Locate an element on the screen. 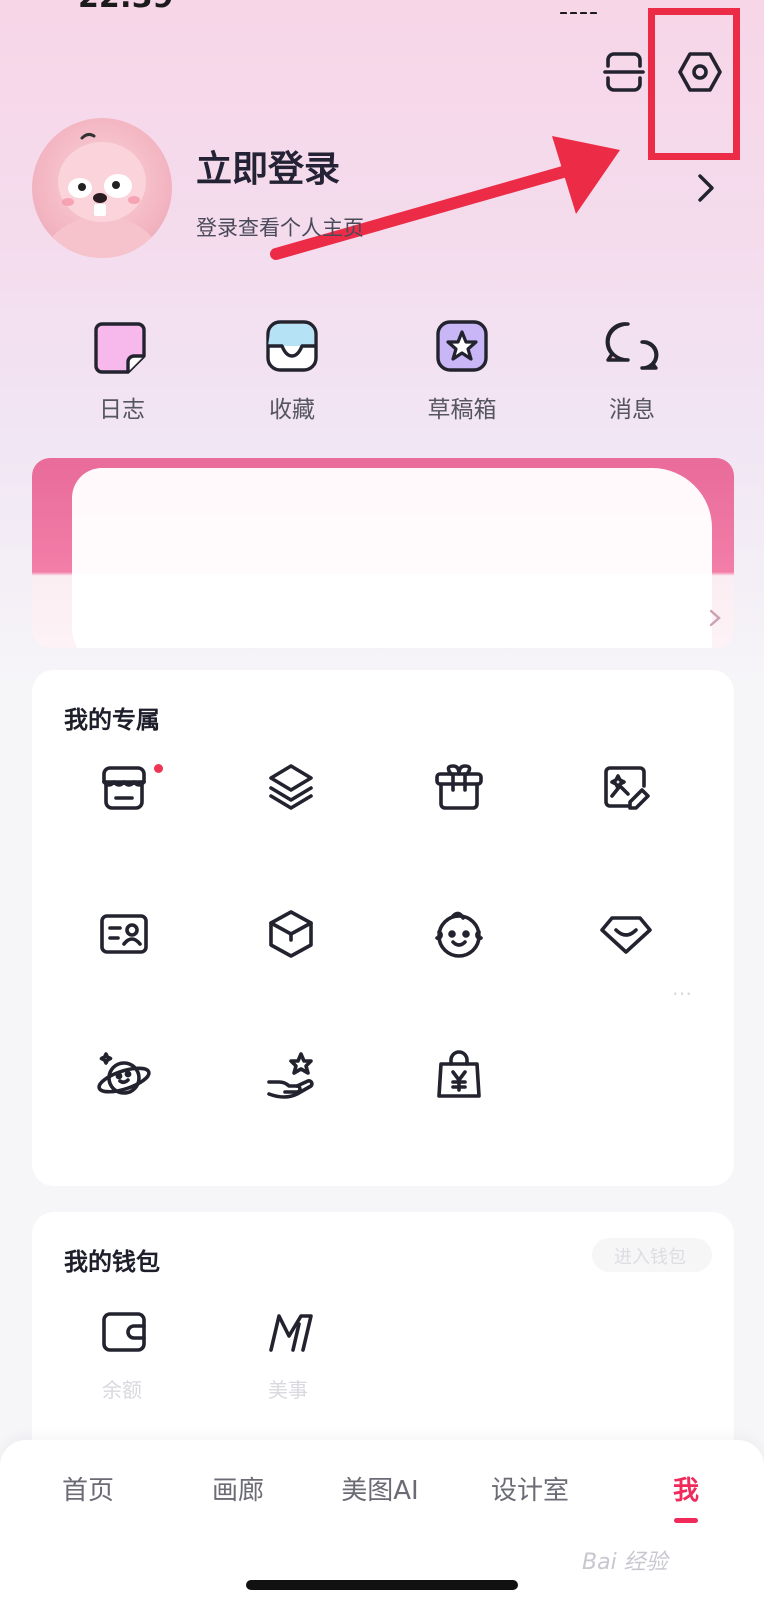 This screenshot has height=1599, width=764. quick-action-label: 消息 is located at coordinates (632, 410).